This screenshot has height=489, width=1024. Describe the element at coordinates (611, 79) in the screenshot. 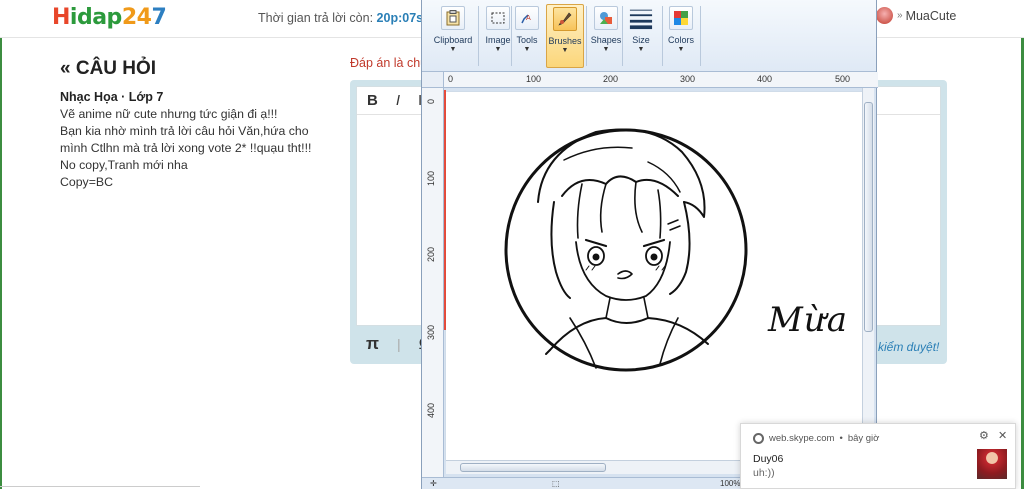

I see `ruler-tick-label: 200` at that location.